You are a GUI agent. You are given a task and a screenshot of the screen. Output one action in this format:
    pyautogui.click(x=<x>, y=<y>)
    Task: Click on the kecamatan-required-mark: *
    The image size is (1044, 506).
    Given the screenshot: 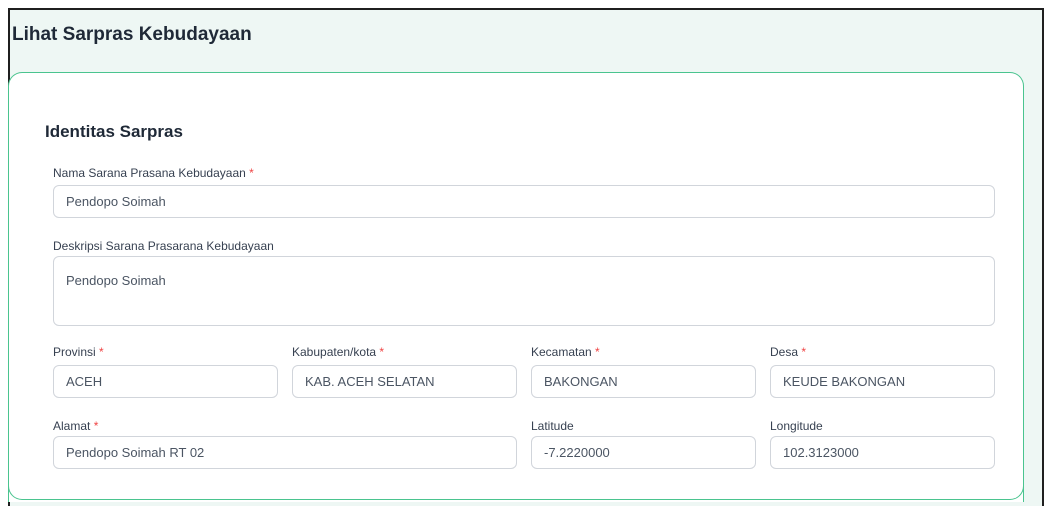 What is the action you would take?
    pyautogui.click(x=597, y=352)
    